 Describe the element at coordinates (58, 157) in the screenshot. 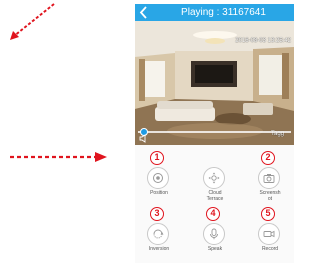

I see `horizontal-guide-arrow` at that location.